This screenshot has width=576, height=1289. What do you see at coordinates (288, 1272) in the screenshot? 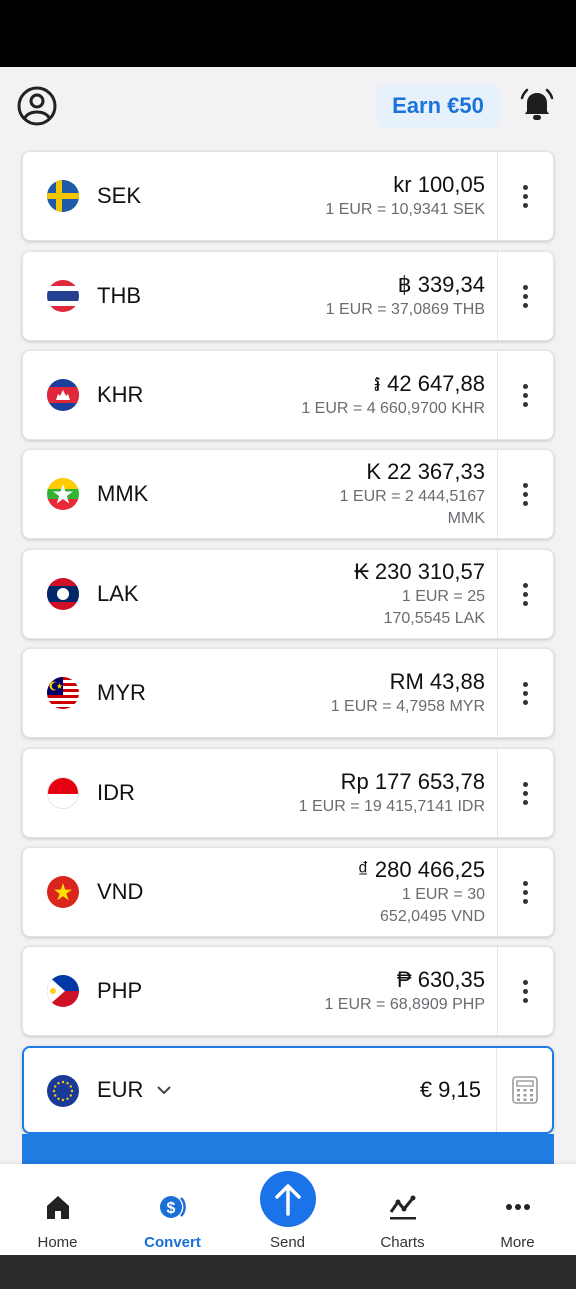
I see `system-gesture-bar` at bounding box center [288, 1272].